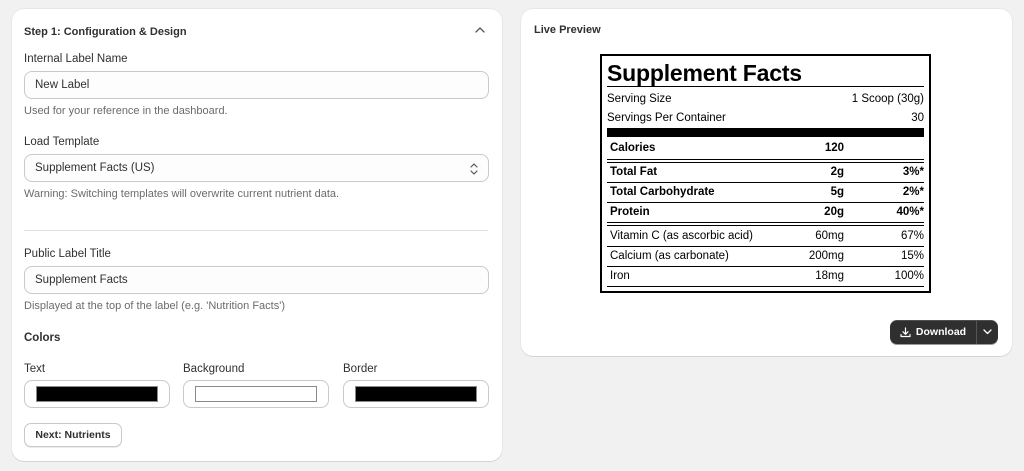 This screenshot has height=471, width=1024. Describe the element at coordinates (765, 132) in the screenshot. I see `label-thick-rule` at that location.